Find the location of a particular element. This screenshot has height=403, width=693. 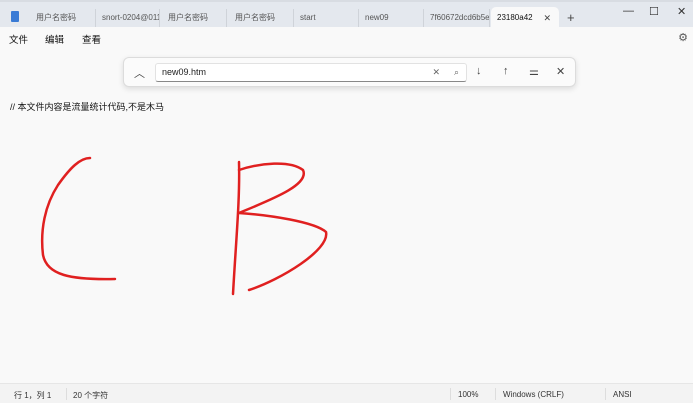

status-bar: 行 1，列 1 20 个字符 100% Windows (CRLF) ANSI is located at coordinates (346, 393).